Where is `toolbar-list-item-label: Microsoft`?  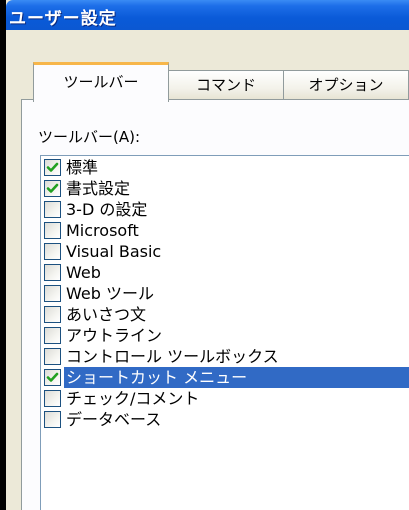 toolbar-list-item-label: Microsoft is located at coordinates (102, 230).